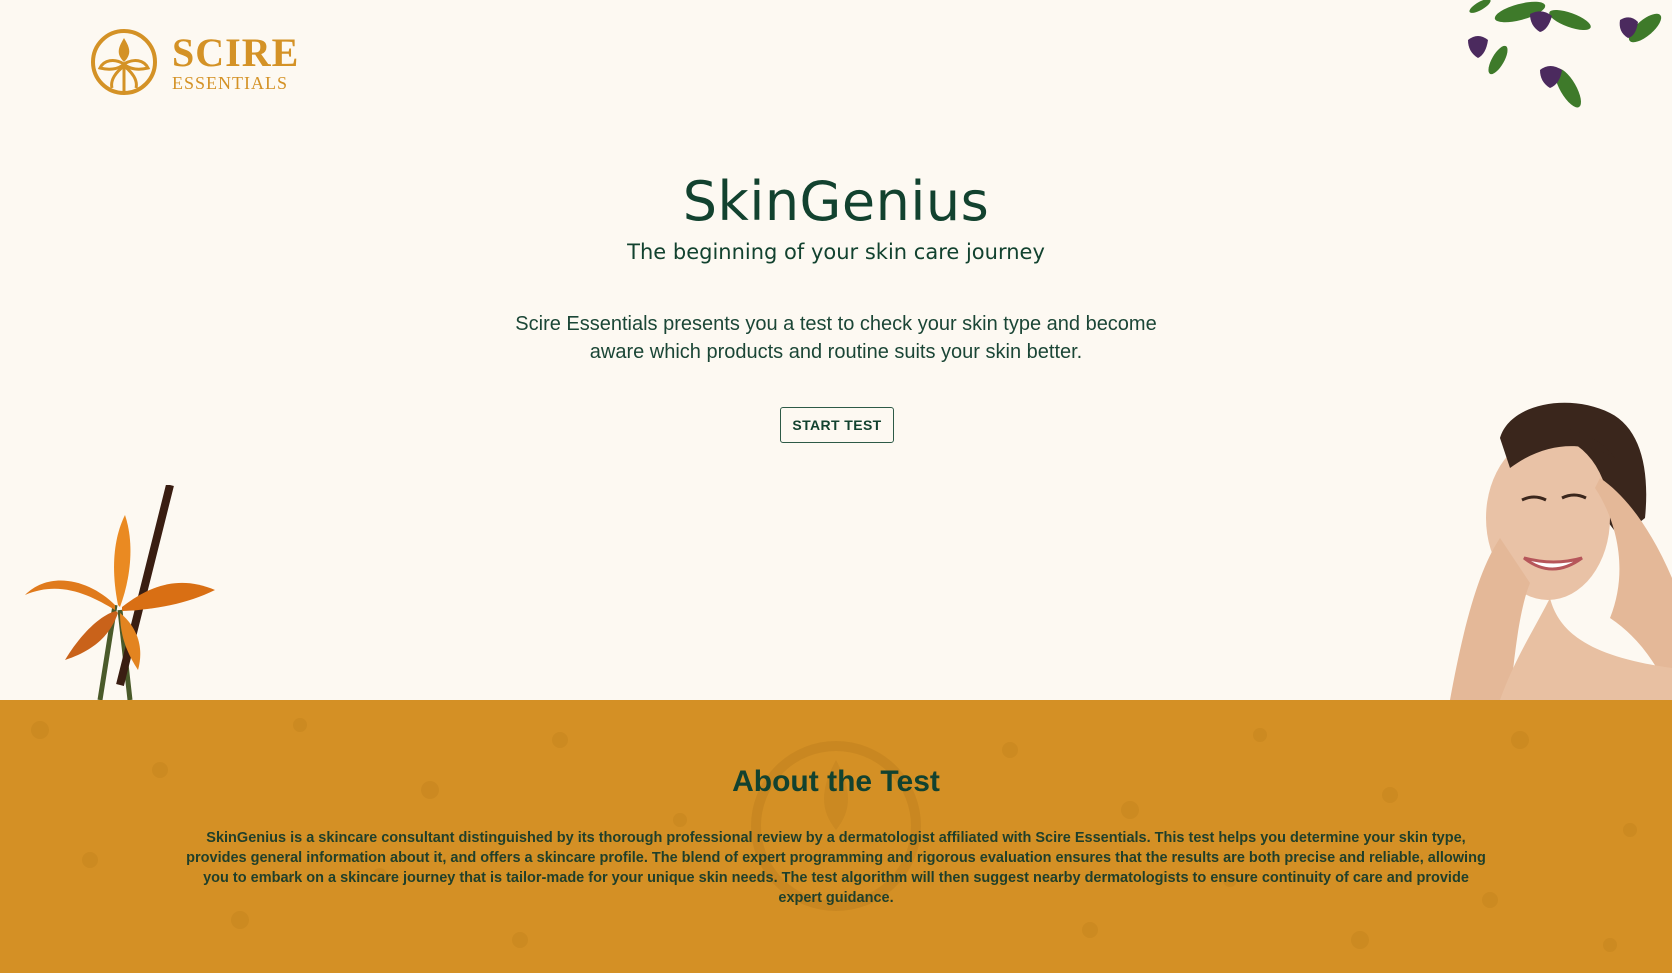  Describe the element at coordinates (124, 62) in the screenshot. I see `scire-logo-icon` at that location.